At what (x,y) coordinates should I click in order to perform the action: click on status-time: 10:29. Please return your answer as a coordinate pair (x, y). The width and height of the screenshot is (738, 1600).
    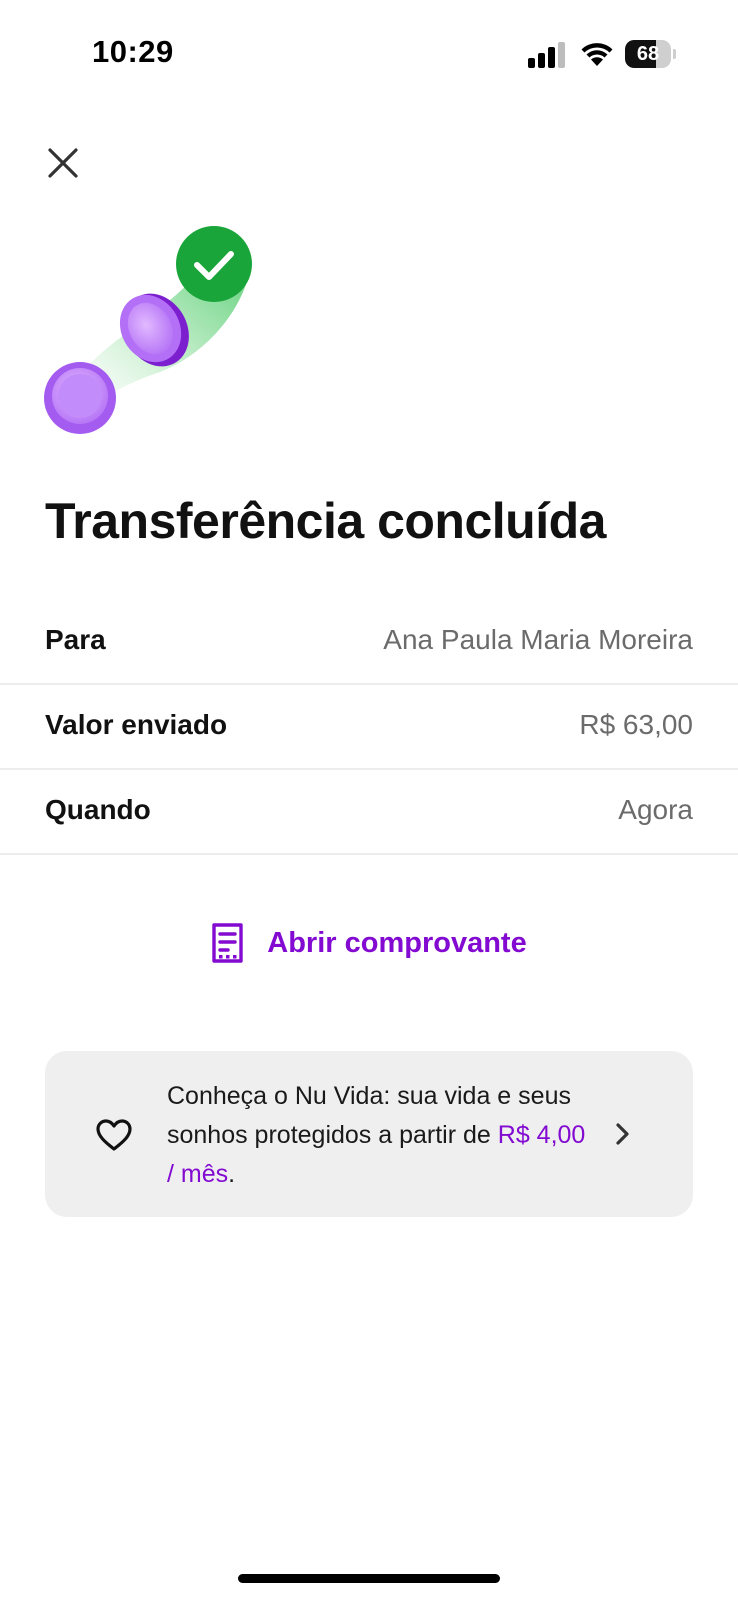
    Looking at the image, I should click on (133, 51).